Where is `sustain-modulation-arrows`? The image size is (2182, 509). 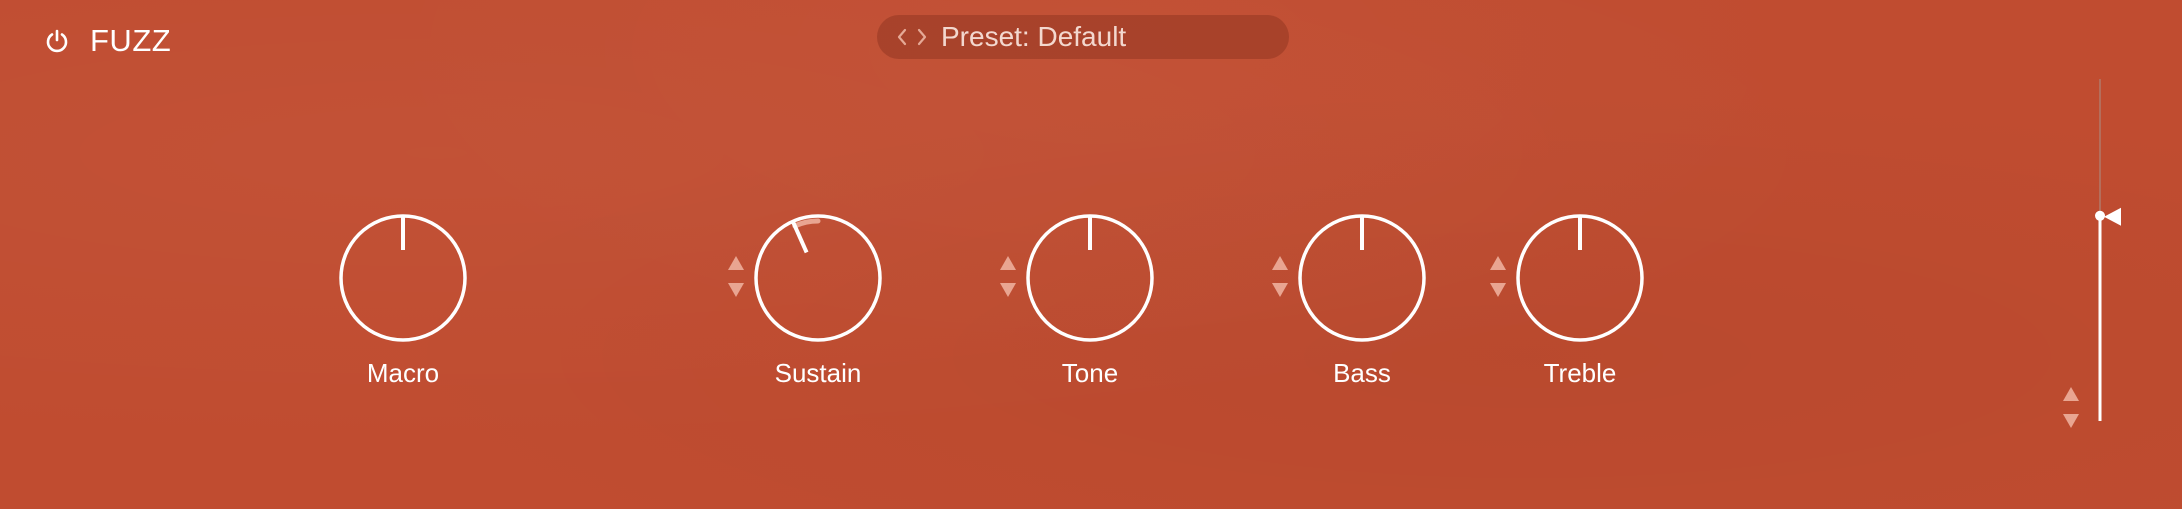
sustain-modulation-arrows is located at coordinates (736, 278).